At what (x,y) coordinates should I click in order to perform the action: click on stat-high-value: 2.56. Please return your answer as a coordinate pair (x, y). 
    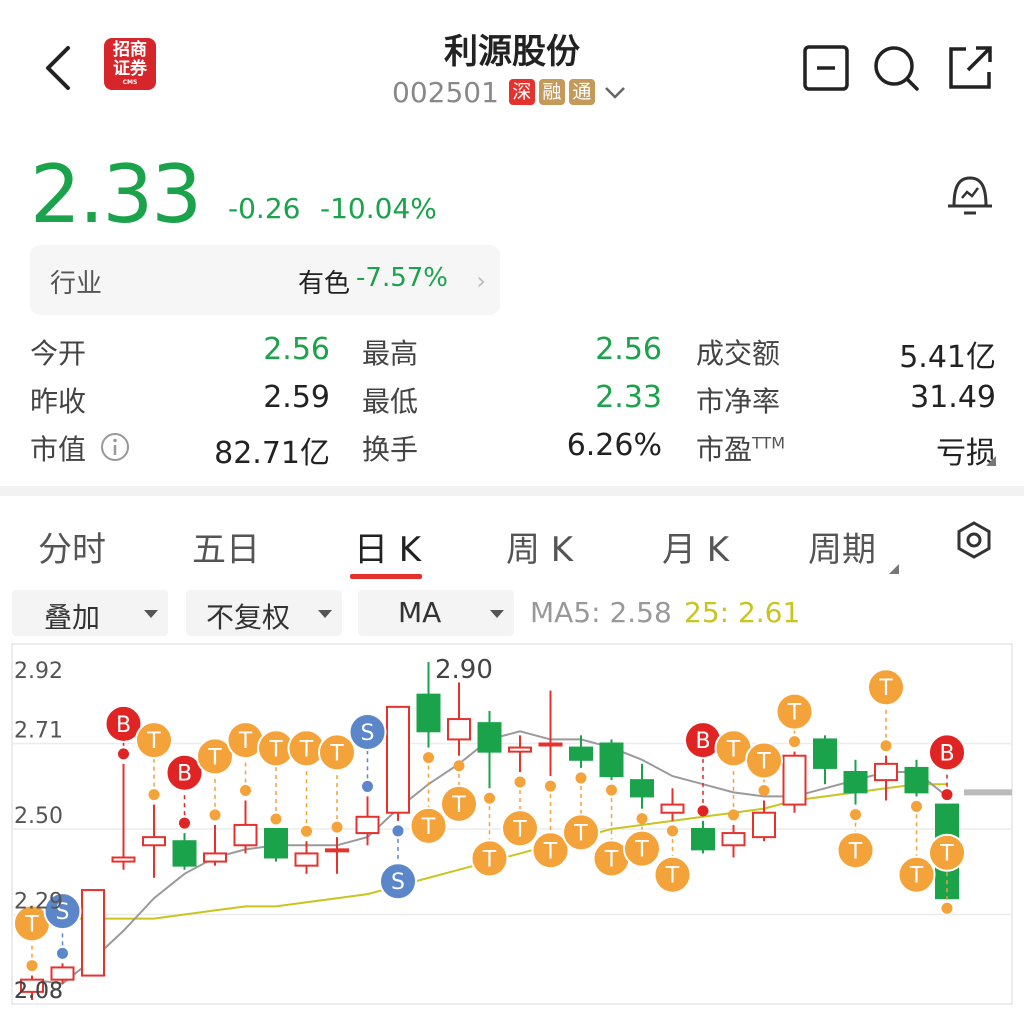
    Looking at the image, I should click on (628, 349).